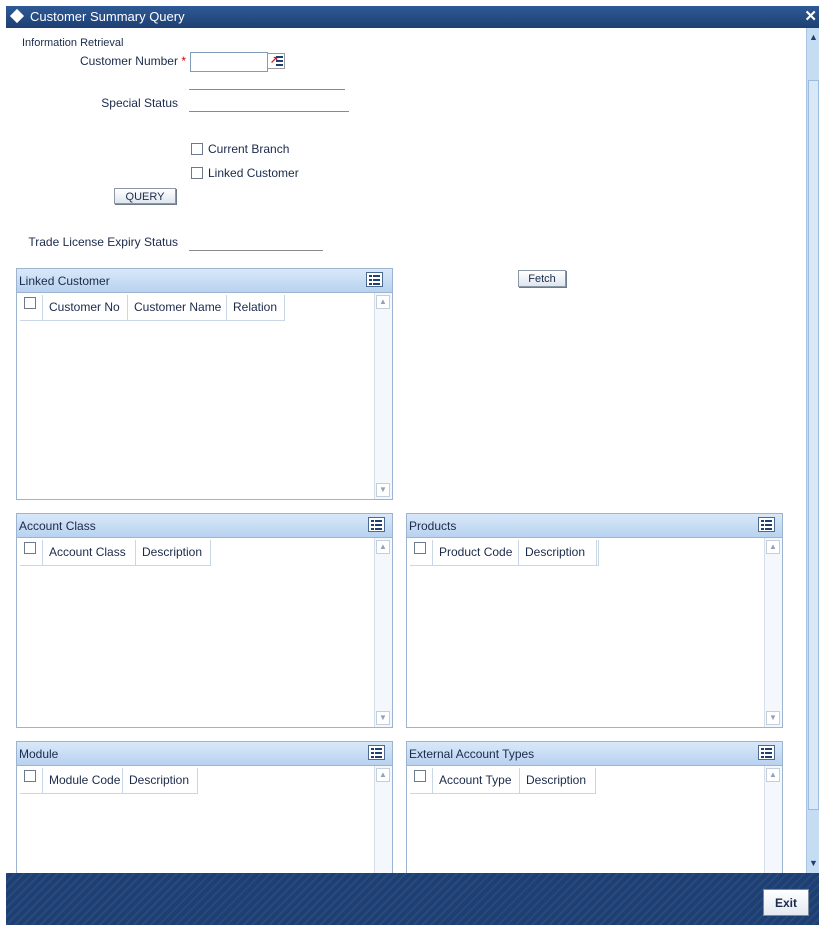  I want to click on table-header: Account Class Description, so click(115, 553).